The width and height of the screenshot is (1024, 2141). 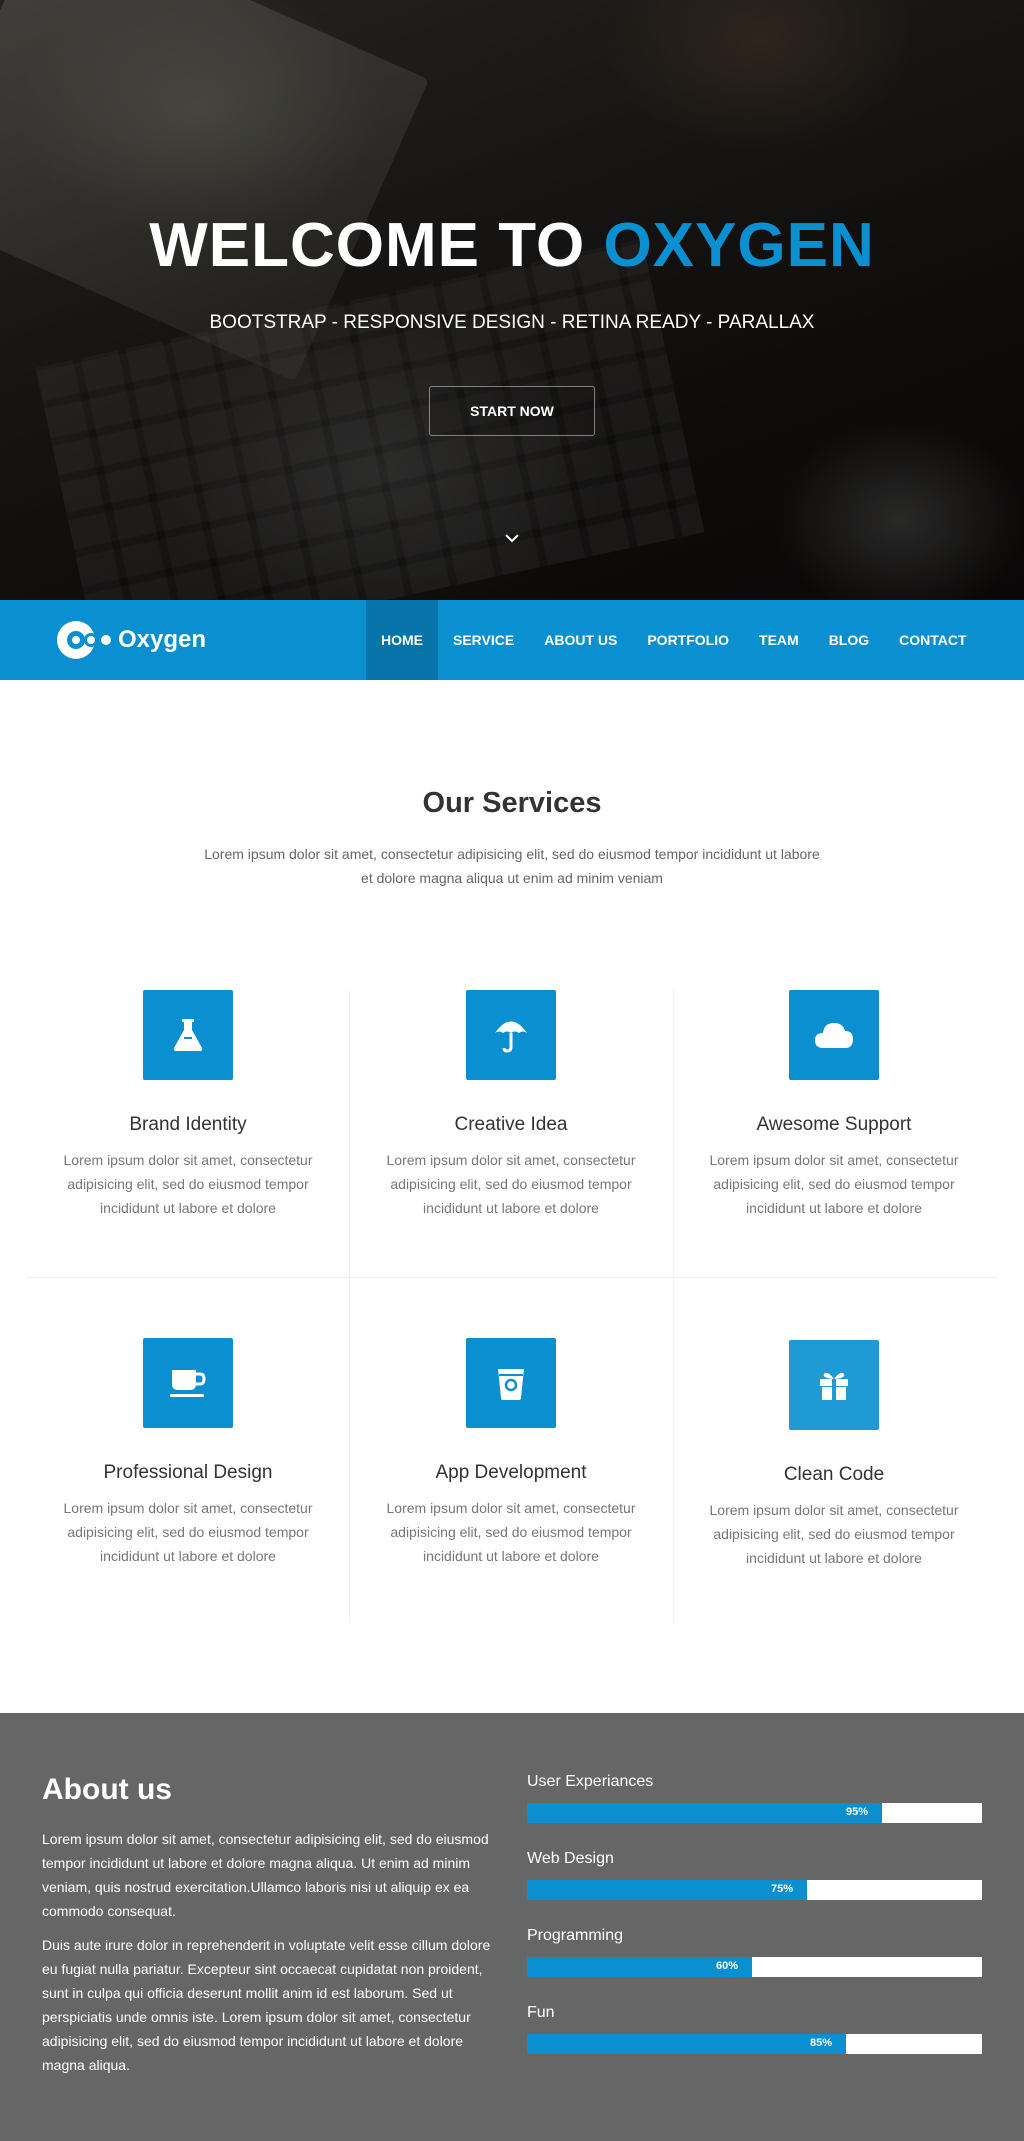 What do you see at coordinates (834, 1124) in the screenshot?
I see `service-title: Awesome Support` at bounding box center [834, 1124].